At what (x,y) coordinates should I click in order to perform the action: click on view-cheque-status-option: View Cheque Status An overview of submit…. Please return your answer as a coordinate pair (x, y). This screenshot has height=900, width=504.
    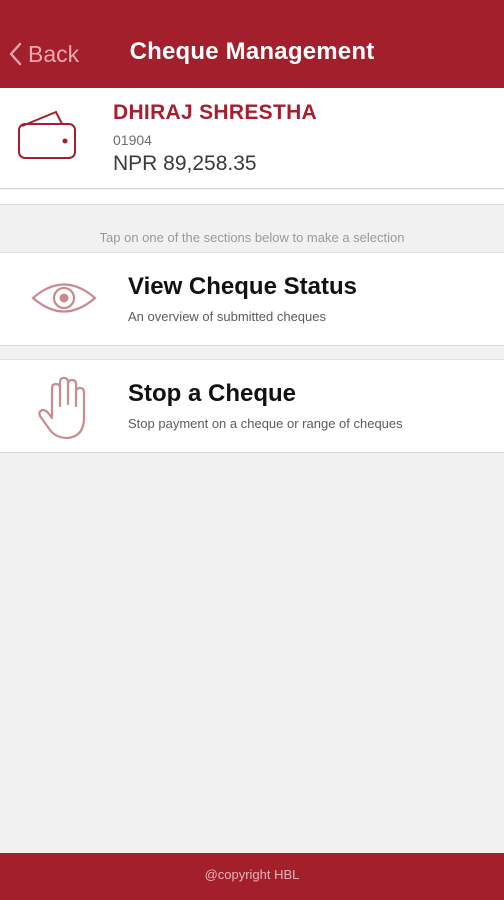
    Looking at the image, I should click on (252, 299).